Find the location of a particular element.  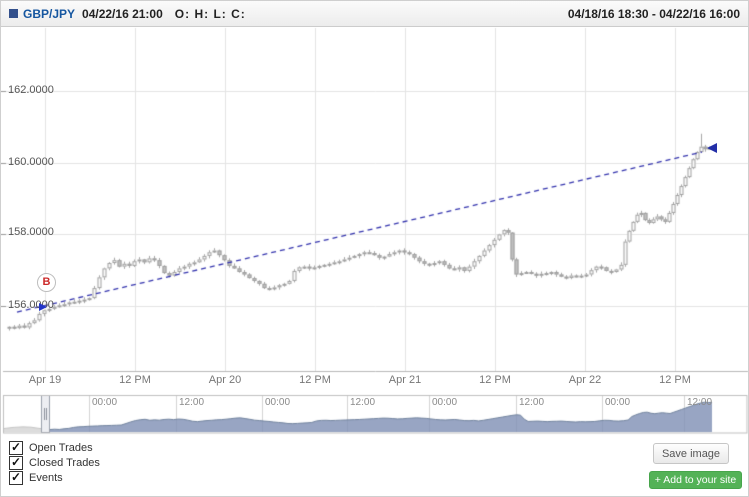

toggle-closed-trades: ✓ Closed Trades is located at coordinates (54, 463).